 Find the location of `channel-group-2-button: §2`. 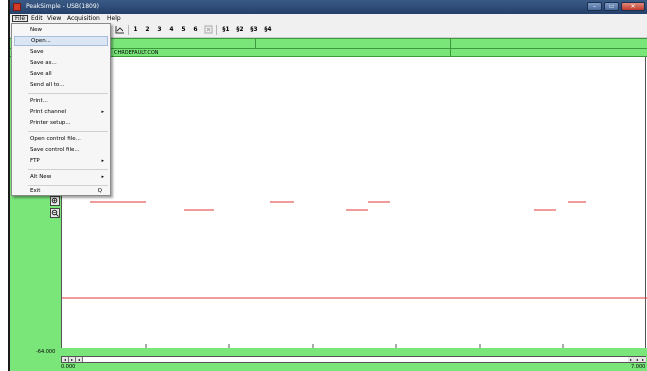

channel-group-2-button: §2 is located at coordinates (240, 30).